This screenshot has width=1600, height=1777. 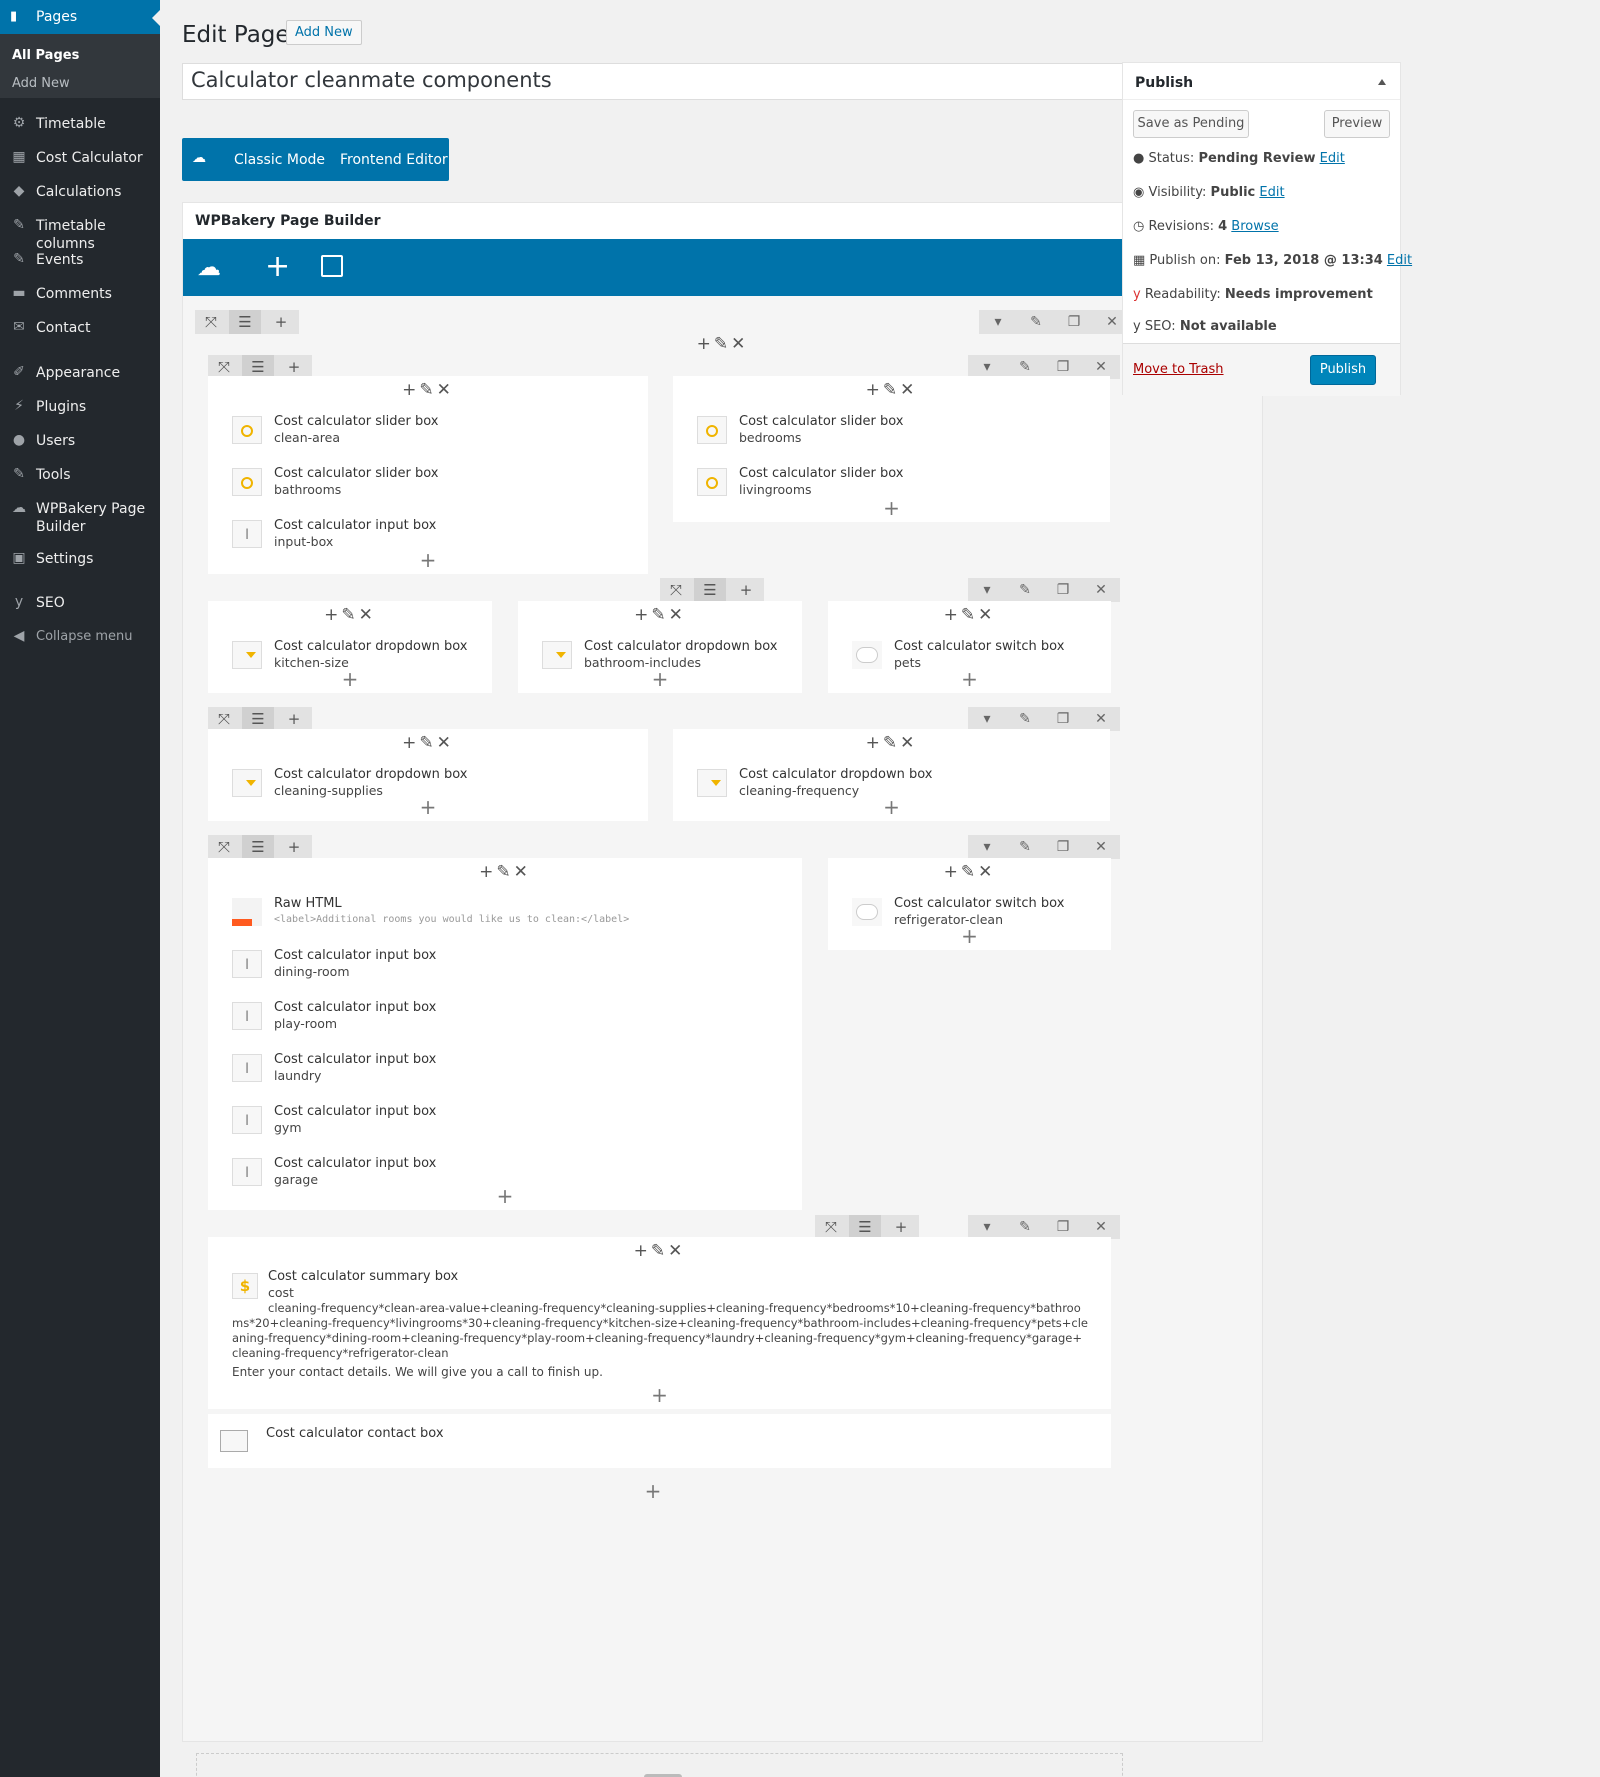 I want to click on element-name: bedrooms, so click(x=770, y=437).